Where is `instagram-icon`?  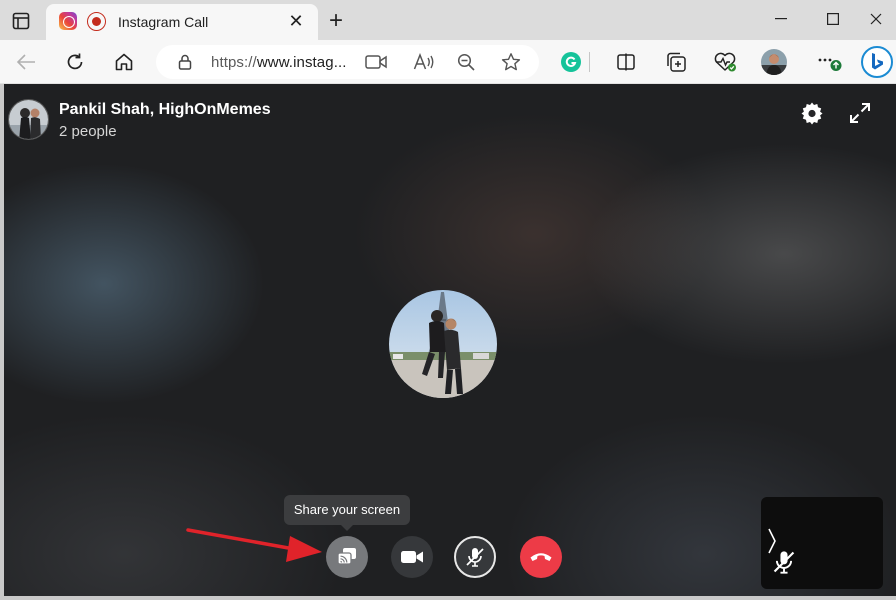
instagram-icon is located at coordinates (68, 21).